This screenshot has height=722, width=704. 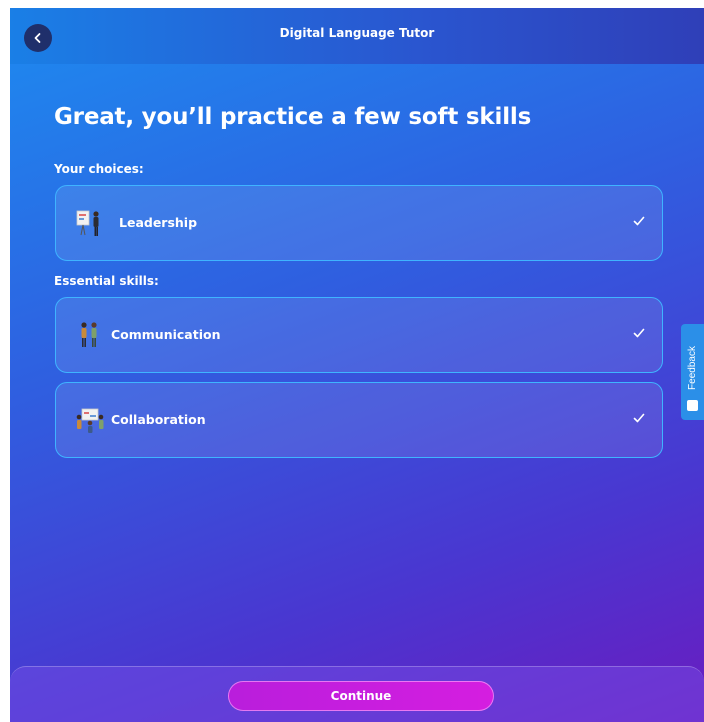 What do you see at coordinates (357, 33) in the screenshot?
I see `app-title: Digital Language Tutor` at bounding box center [357, 33].